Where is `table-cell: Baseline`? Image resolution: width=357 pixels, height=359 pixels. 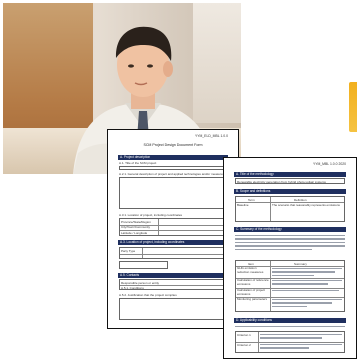 table-cell: Baseline is located at coordinates (243, 205).